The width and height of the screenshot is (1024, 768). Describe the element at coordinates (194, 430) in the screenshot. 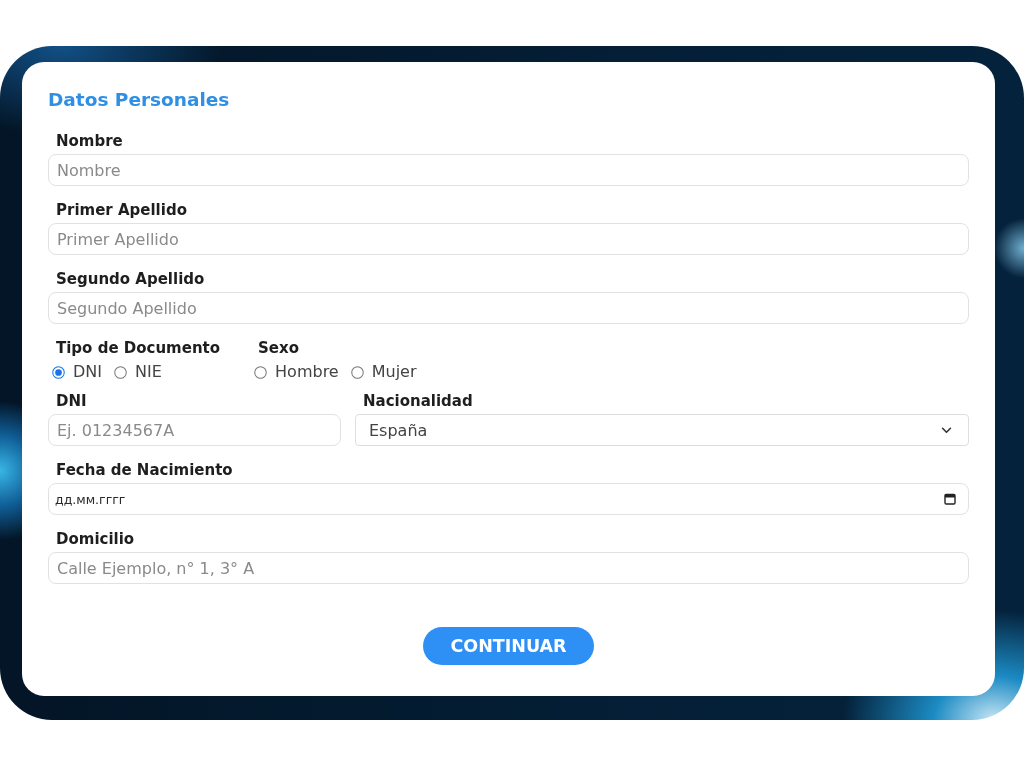

I see `text-input: Ej. 01234567A` at that location.